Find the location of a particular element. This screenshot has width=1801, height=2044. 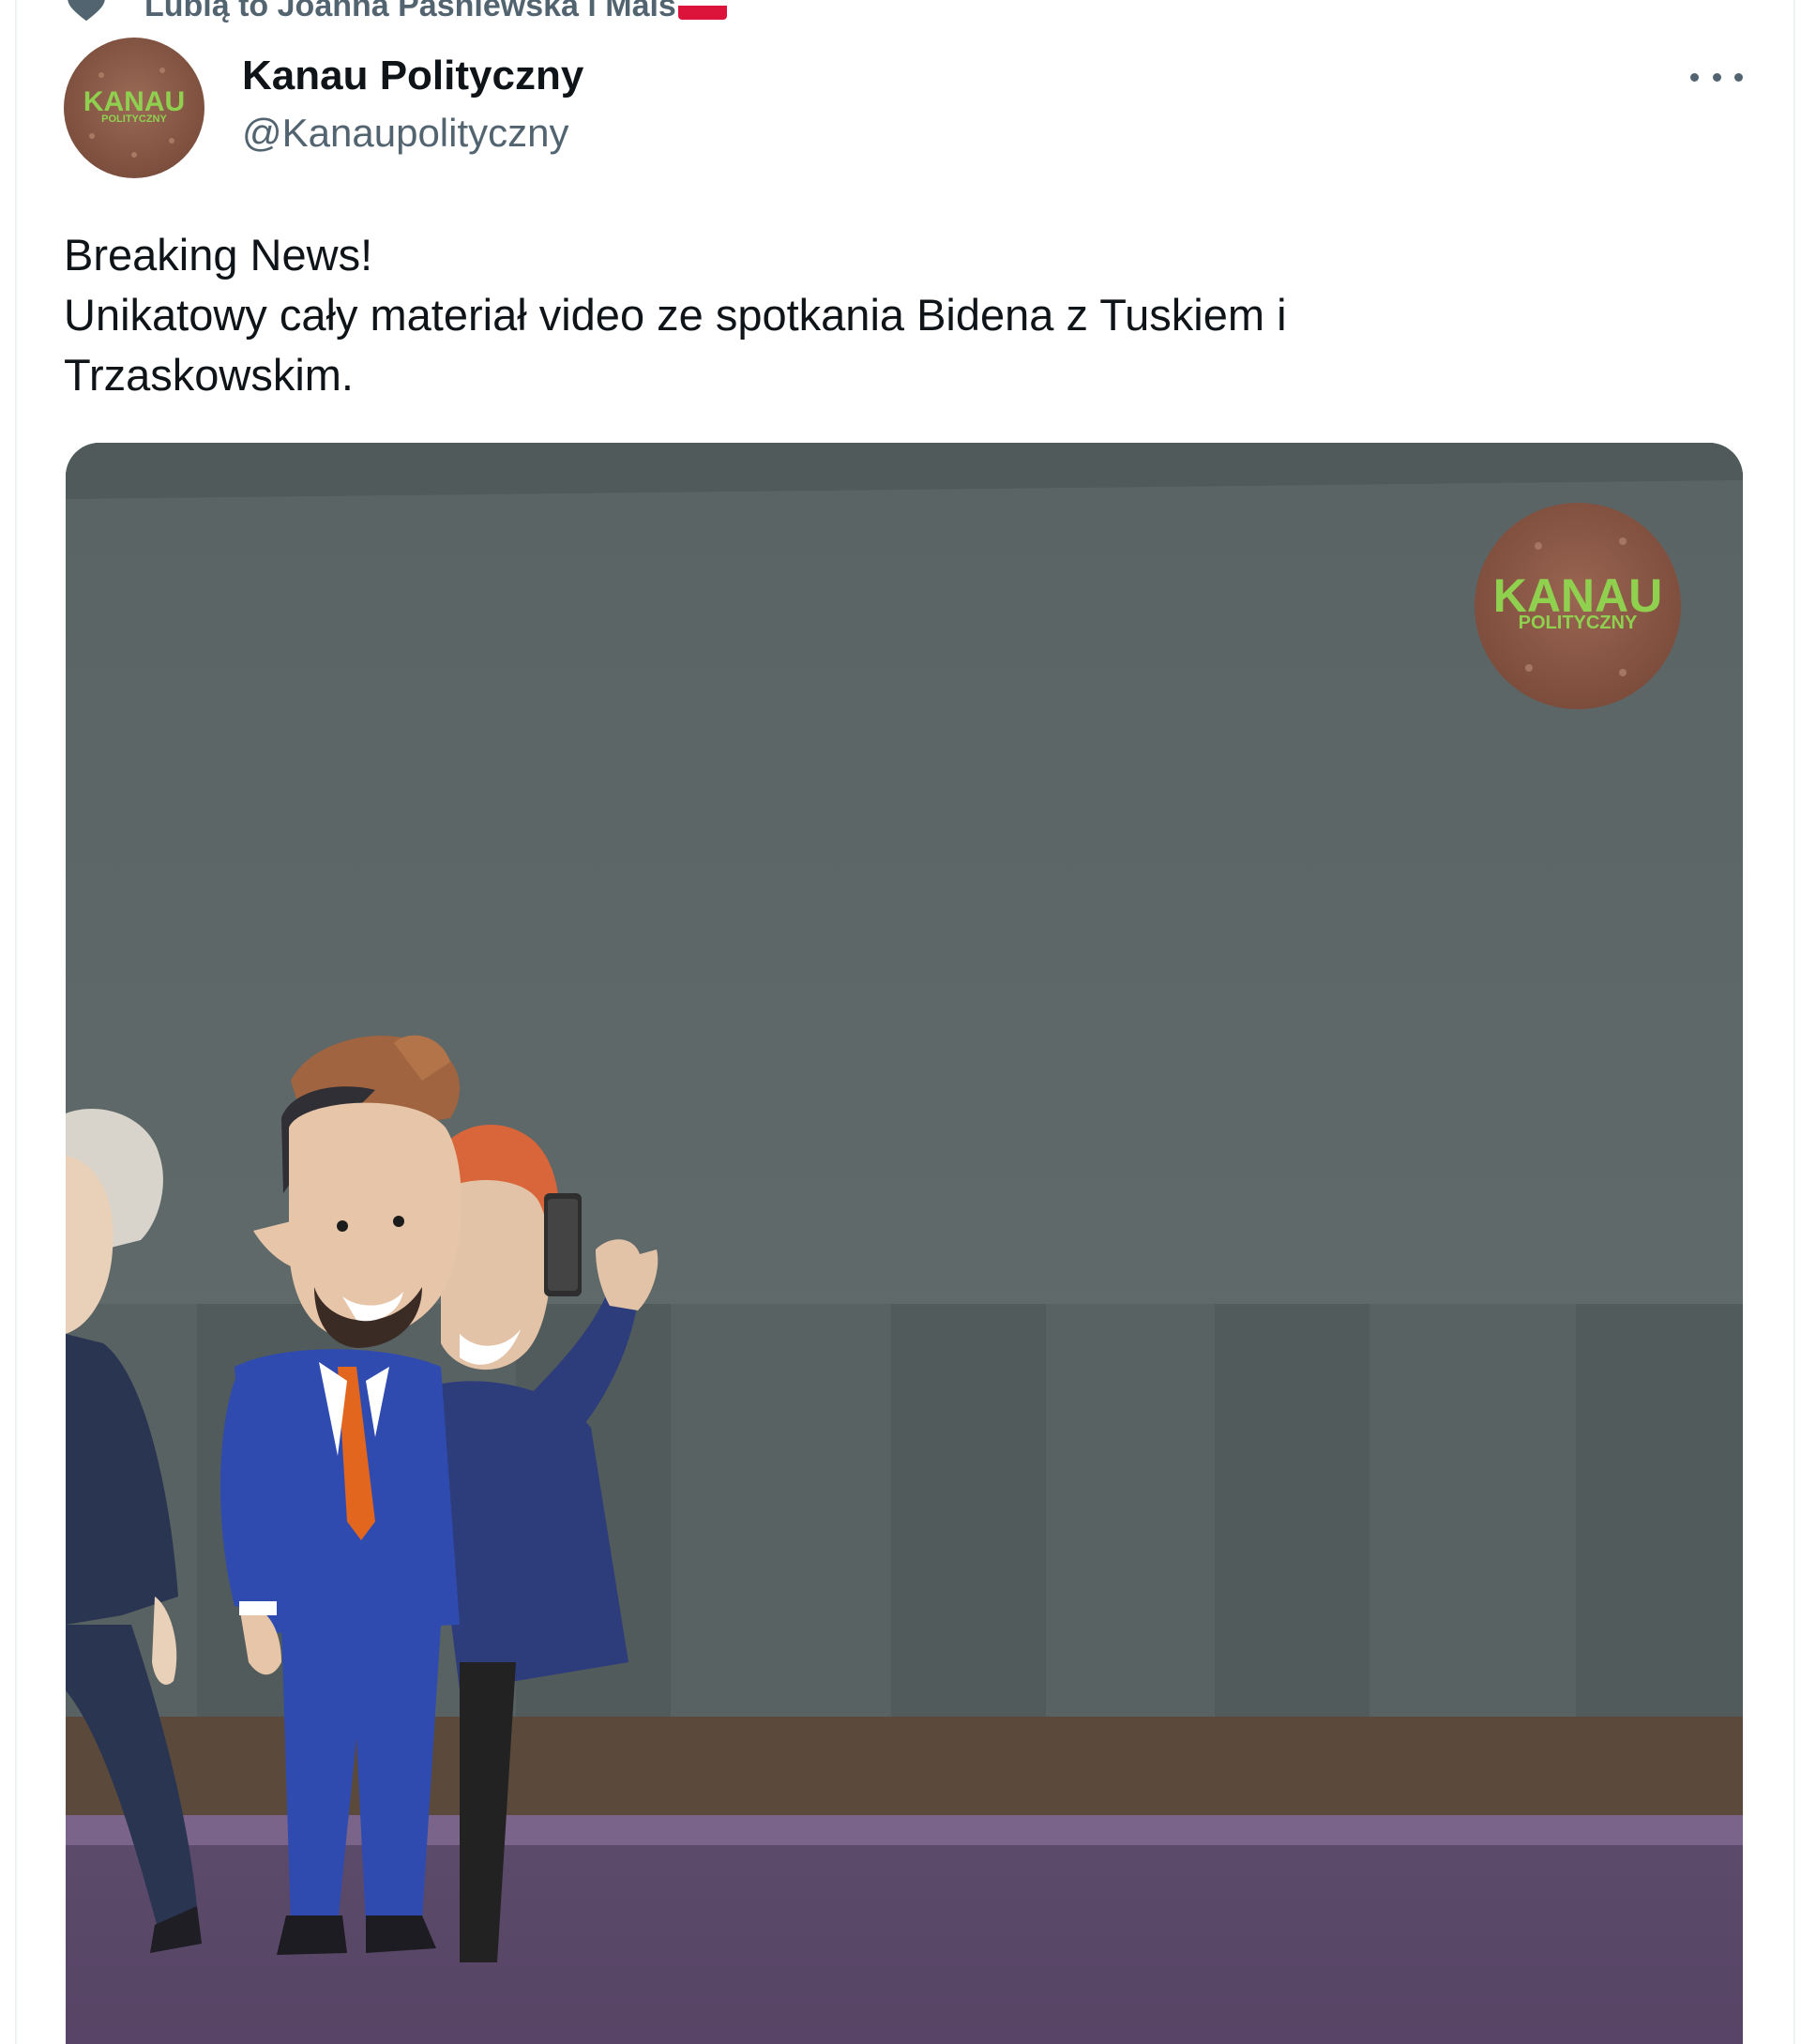

more-options-button is located at coordinates (1716, 77).